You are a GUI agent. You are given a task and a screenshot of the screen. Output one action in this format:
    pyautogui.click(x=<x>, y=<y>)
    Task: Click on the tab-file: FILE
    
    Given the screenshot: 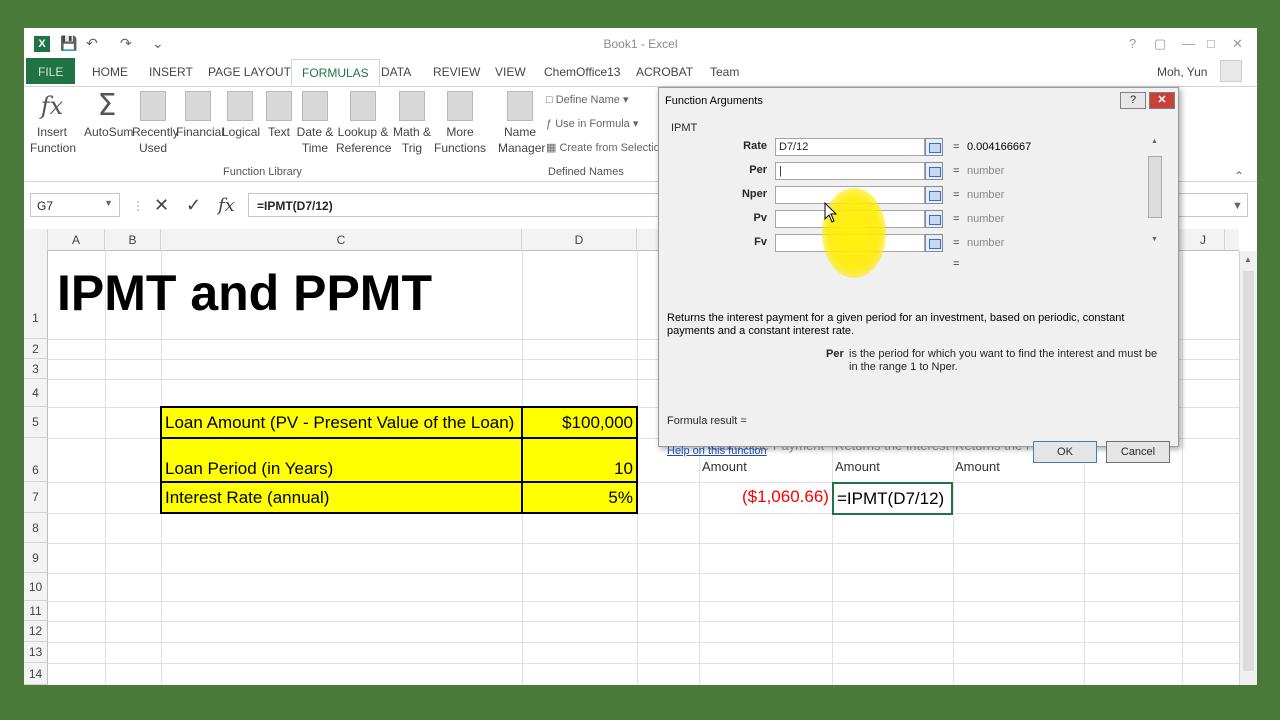 What is the action you would take?
    pyautogui.click(x=51, y=71)
    